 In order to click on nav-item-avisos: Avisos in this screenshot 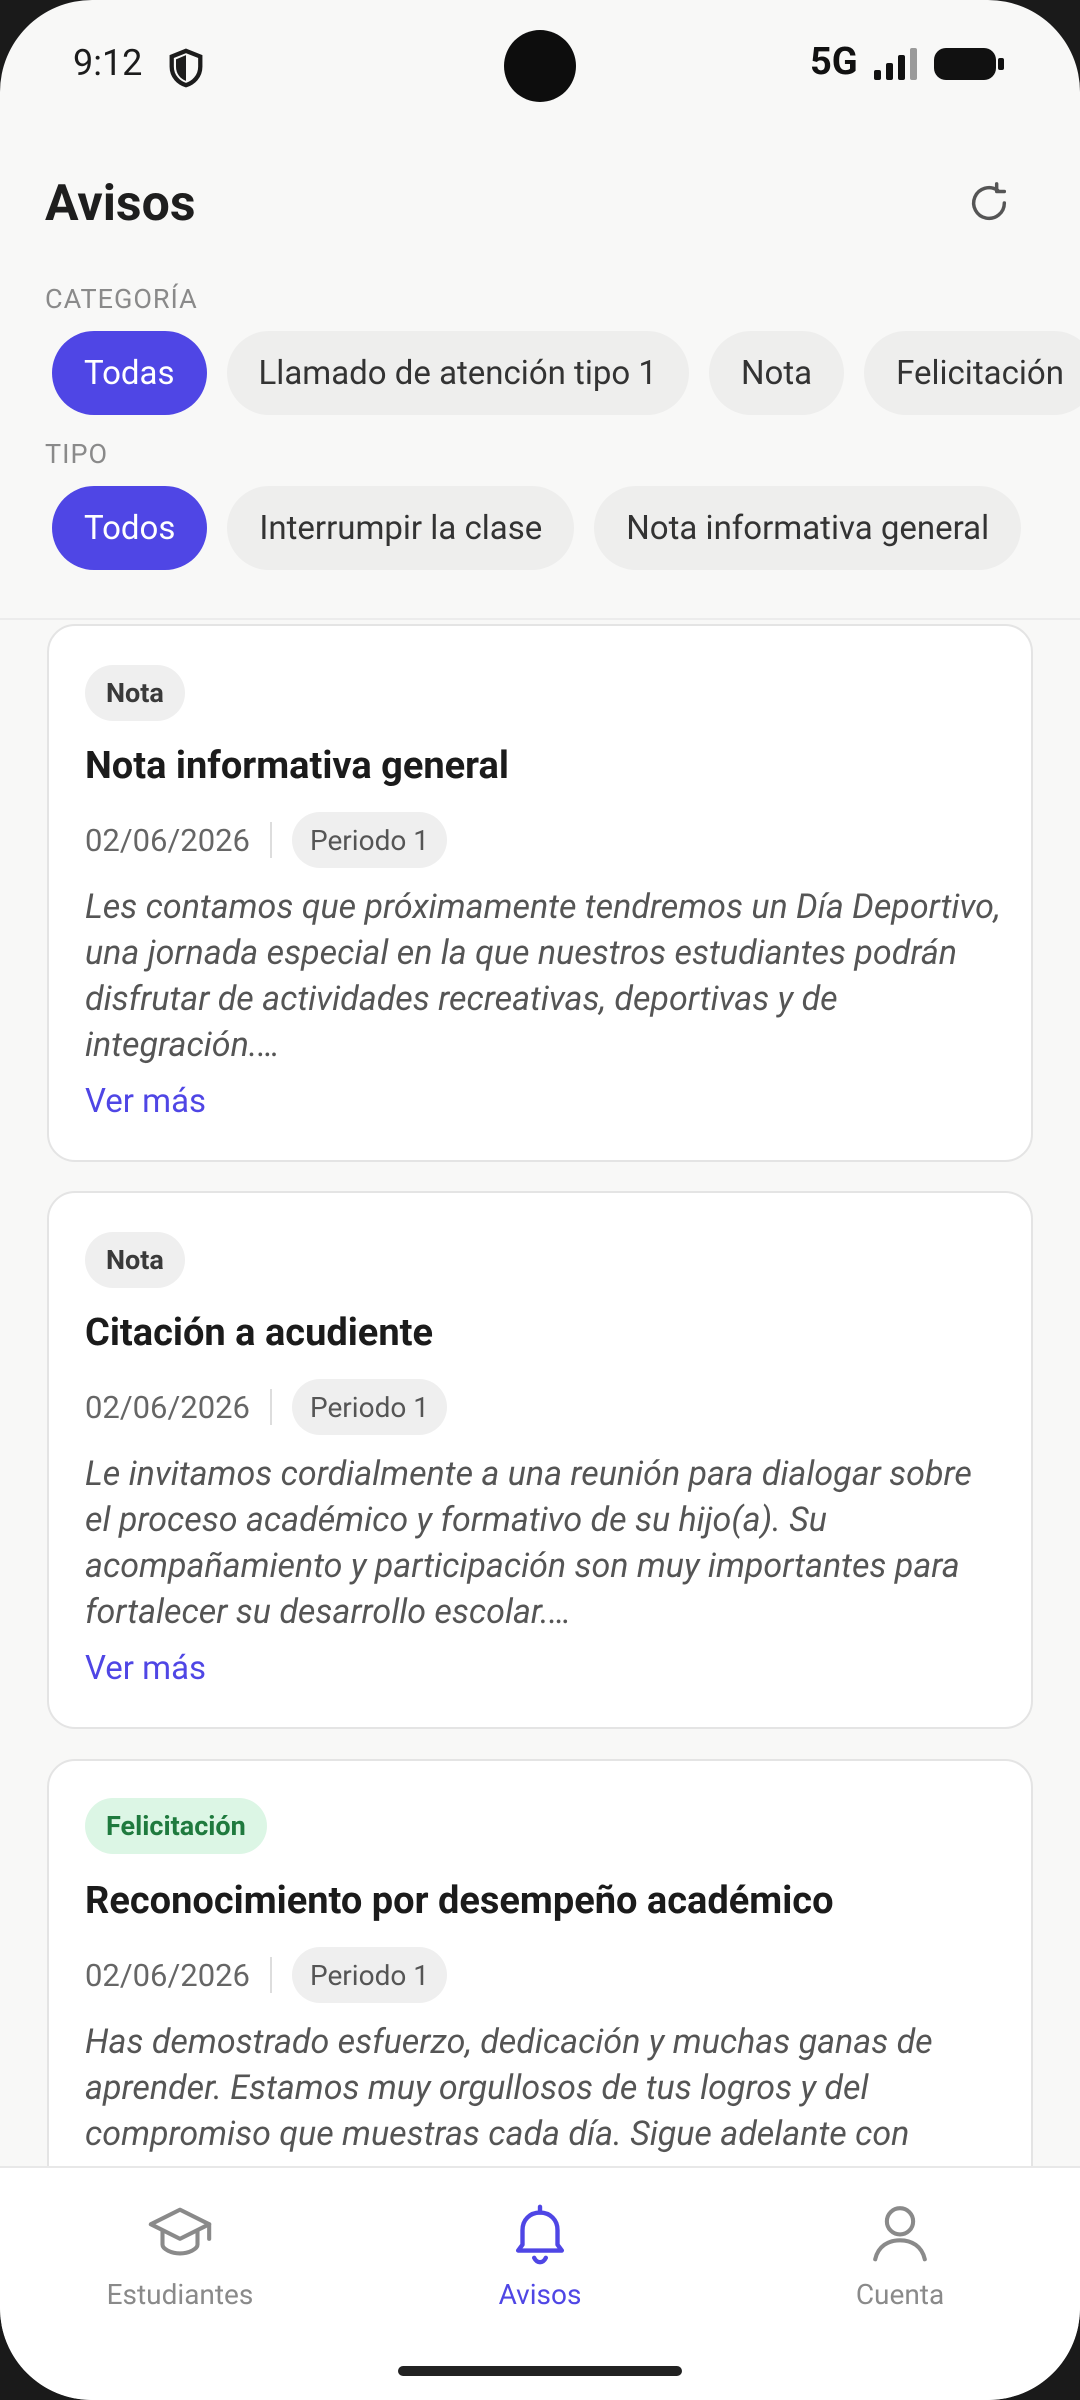, I will do `click(540, 2254)`.